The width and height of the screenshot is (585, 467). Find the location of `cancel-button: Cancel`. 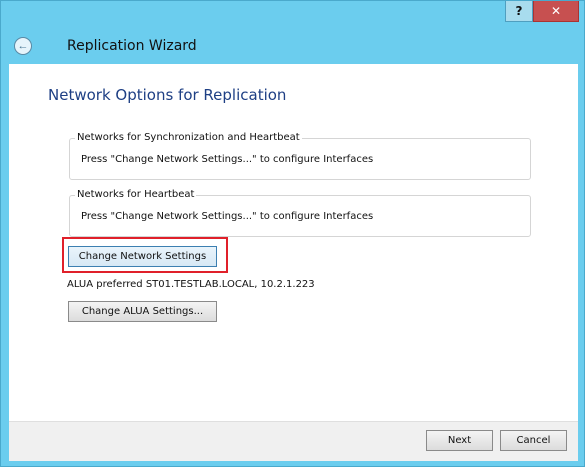

cancel-button: Cancel is located at coordinates (533, 440).